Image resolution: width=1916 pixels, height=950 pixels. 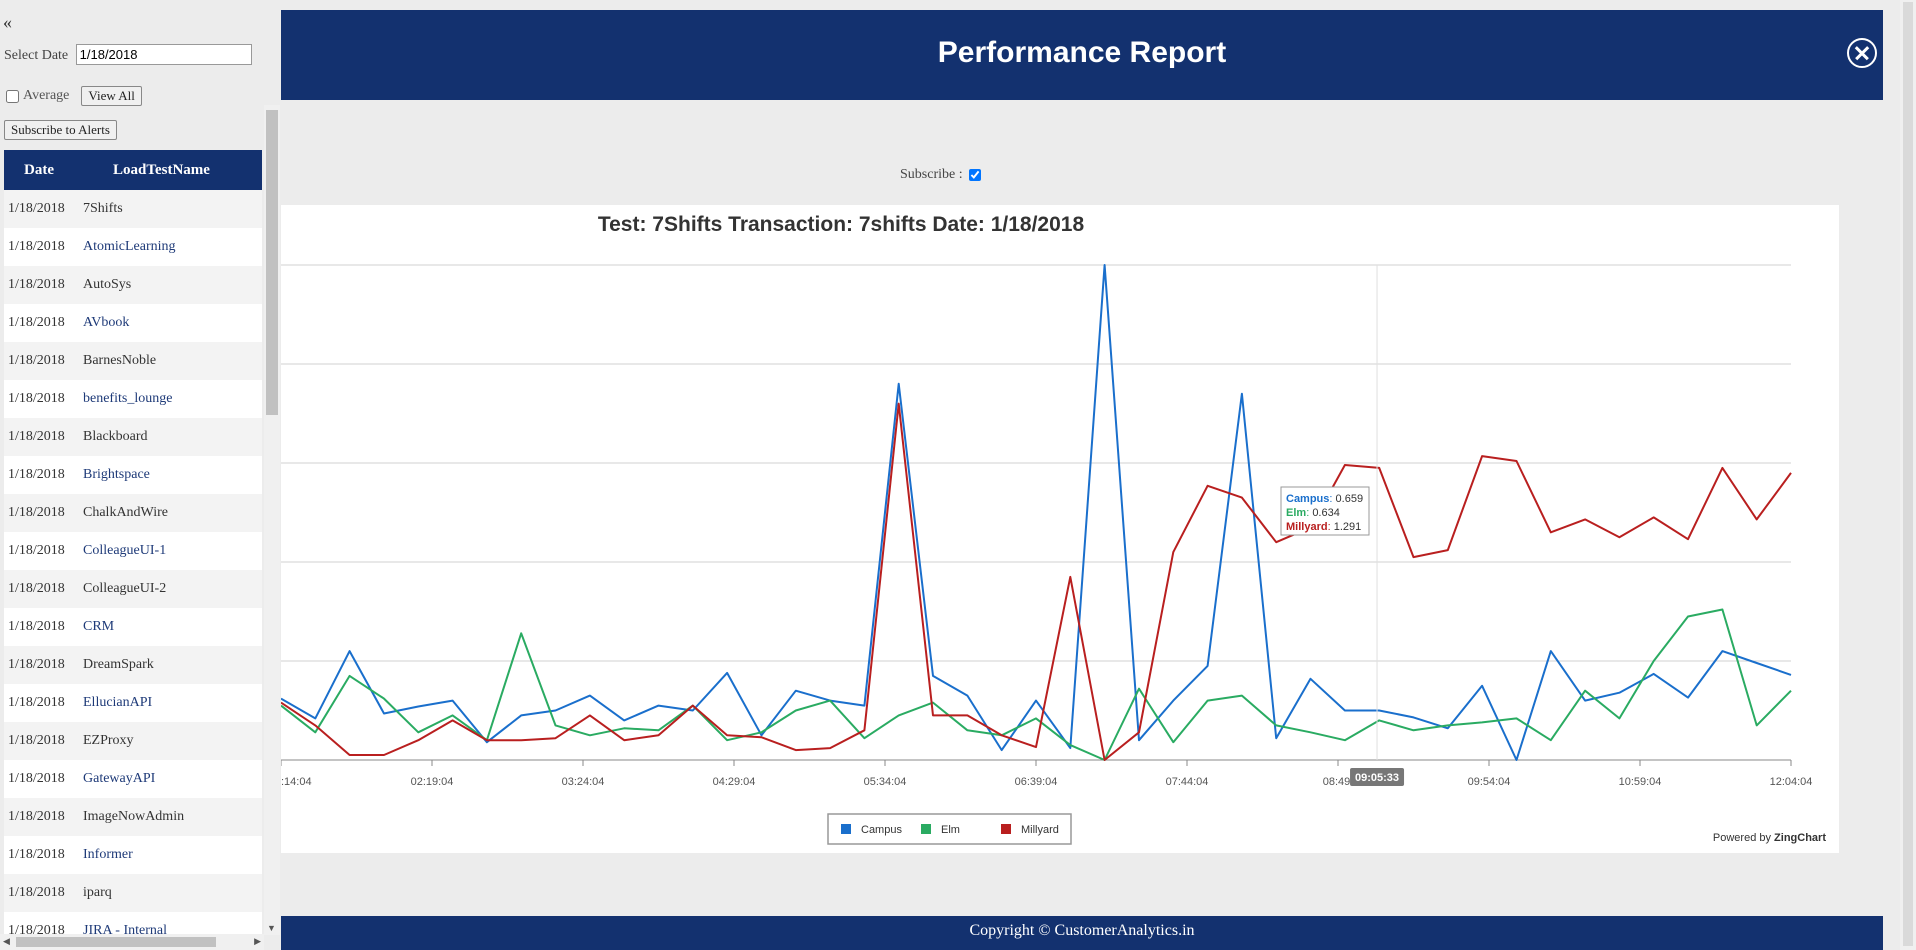 I want to click on window-scroll-thumb, so click(x=1908, y=474).